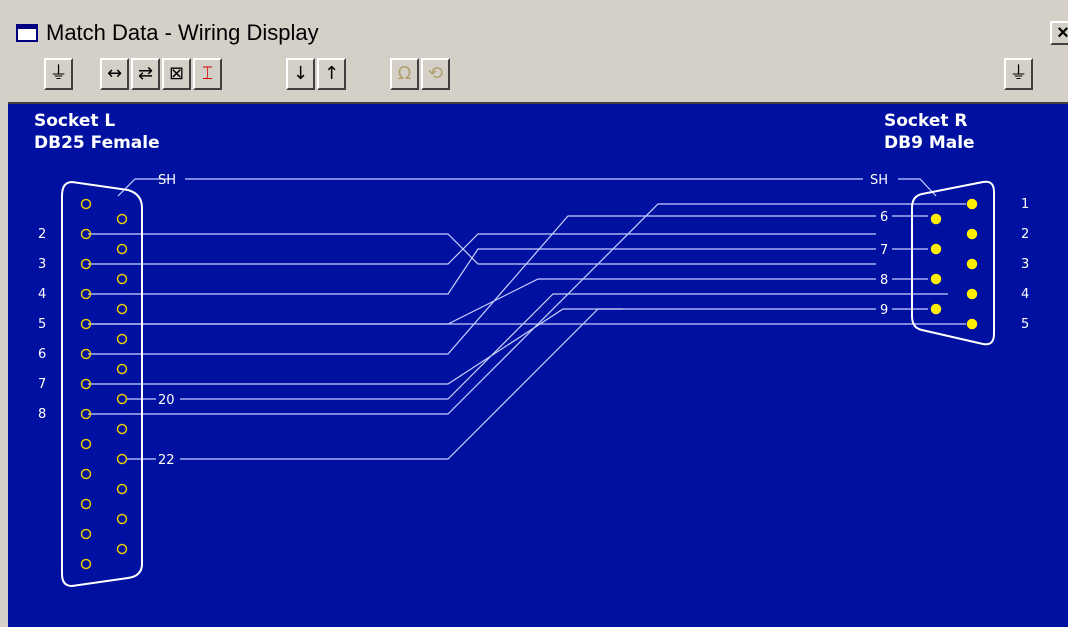 The image size is (1068, 627). I want to click on refresh-button: ⟲, so click(435, 74).